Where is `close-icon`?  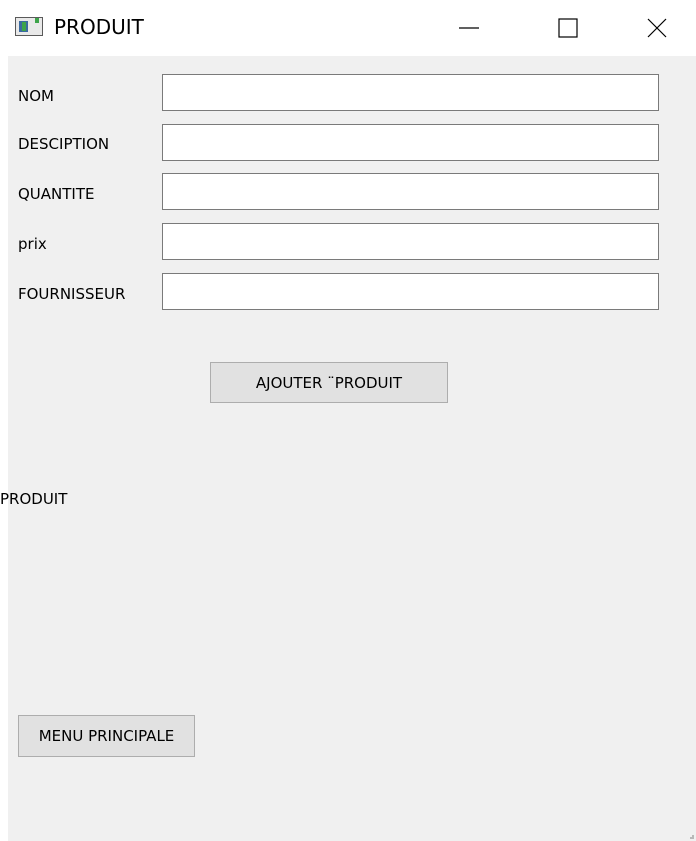 close-icon is located at coordinates (657, 28).